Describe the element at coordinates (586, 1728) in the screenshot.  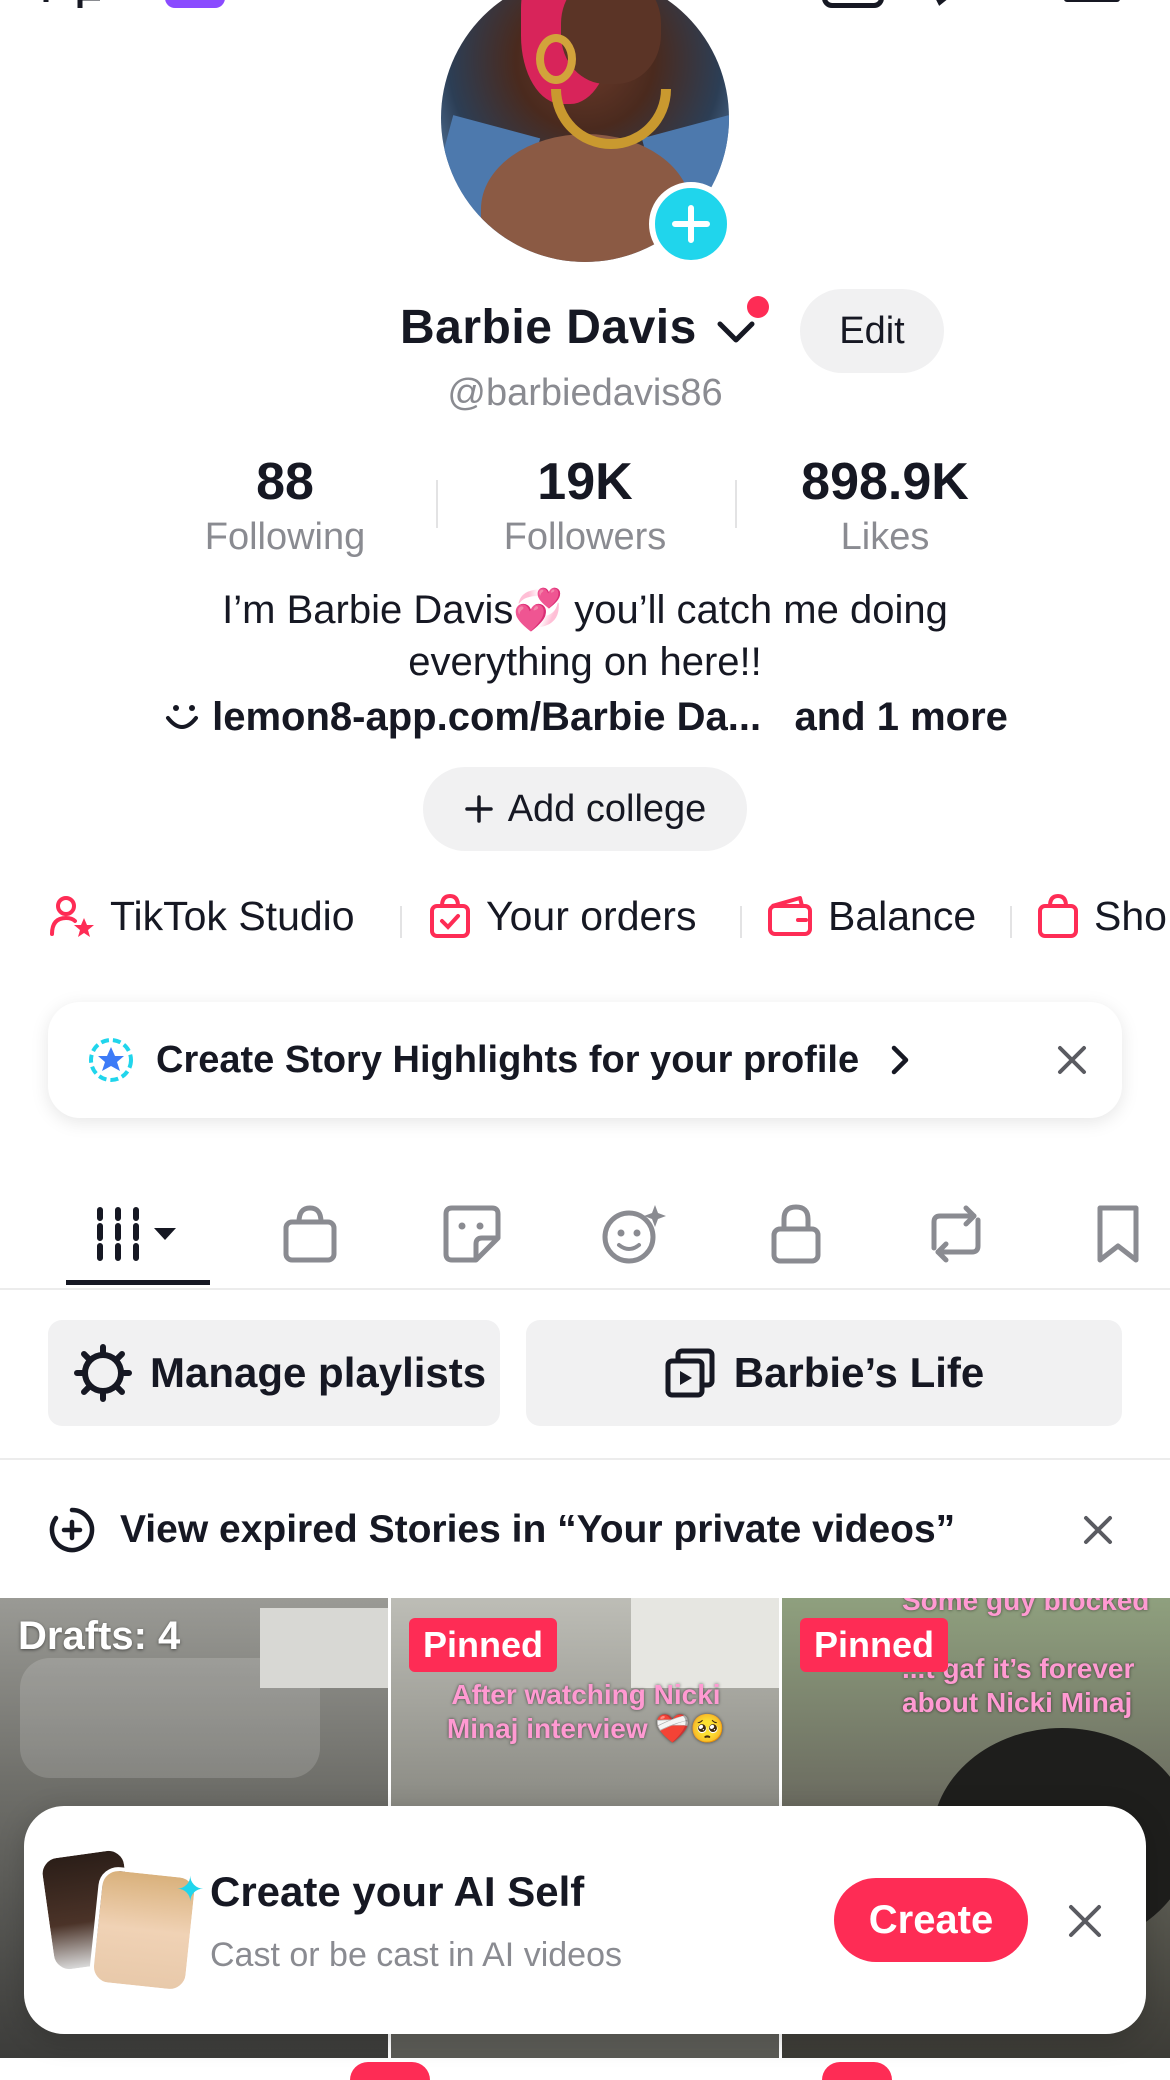
I see `caption-line: Minaj interview ❤️‍🩹🥺` at that location.